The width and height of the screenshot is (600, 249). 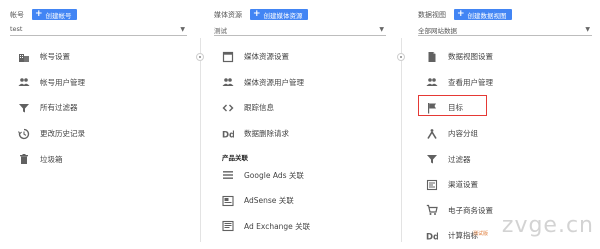 I want to click on data-deletion-item: Dd 数据删除请求, so click(x=306, y=134).